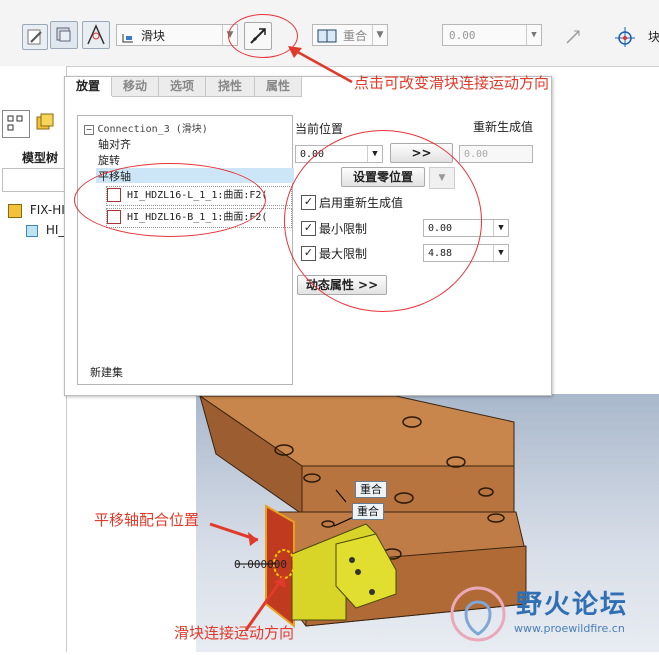 This screenshot has height=655, width=659. Describe the element at coordinates (383, 221) in the screenshot. I see `limits-highlight` at that location.